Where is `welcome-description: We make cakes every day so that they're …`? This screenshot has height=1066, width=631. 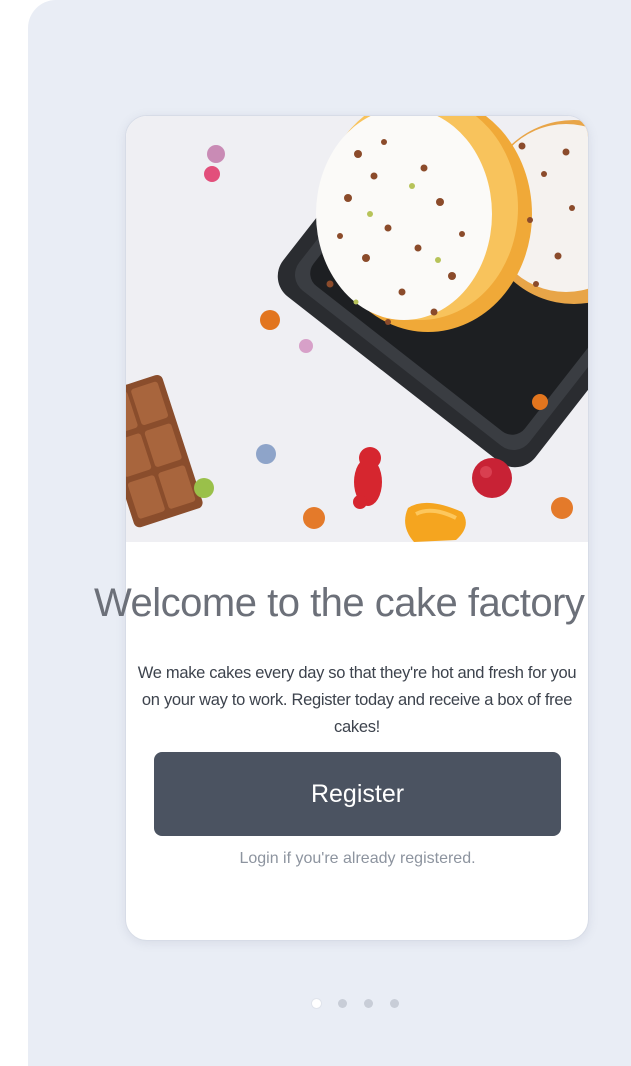
welcome-description: We make cakes every day so that they're … is located at coordinates (357, 700).